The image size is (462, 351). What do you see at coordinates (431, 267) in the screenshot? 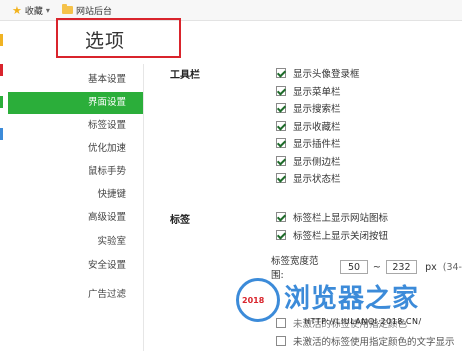
I see `tab-width-unit: px` at bounding box center [431, 267].